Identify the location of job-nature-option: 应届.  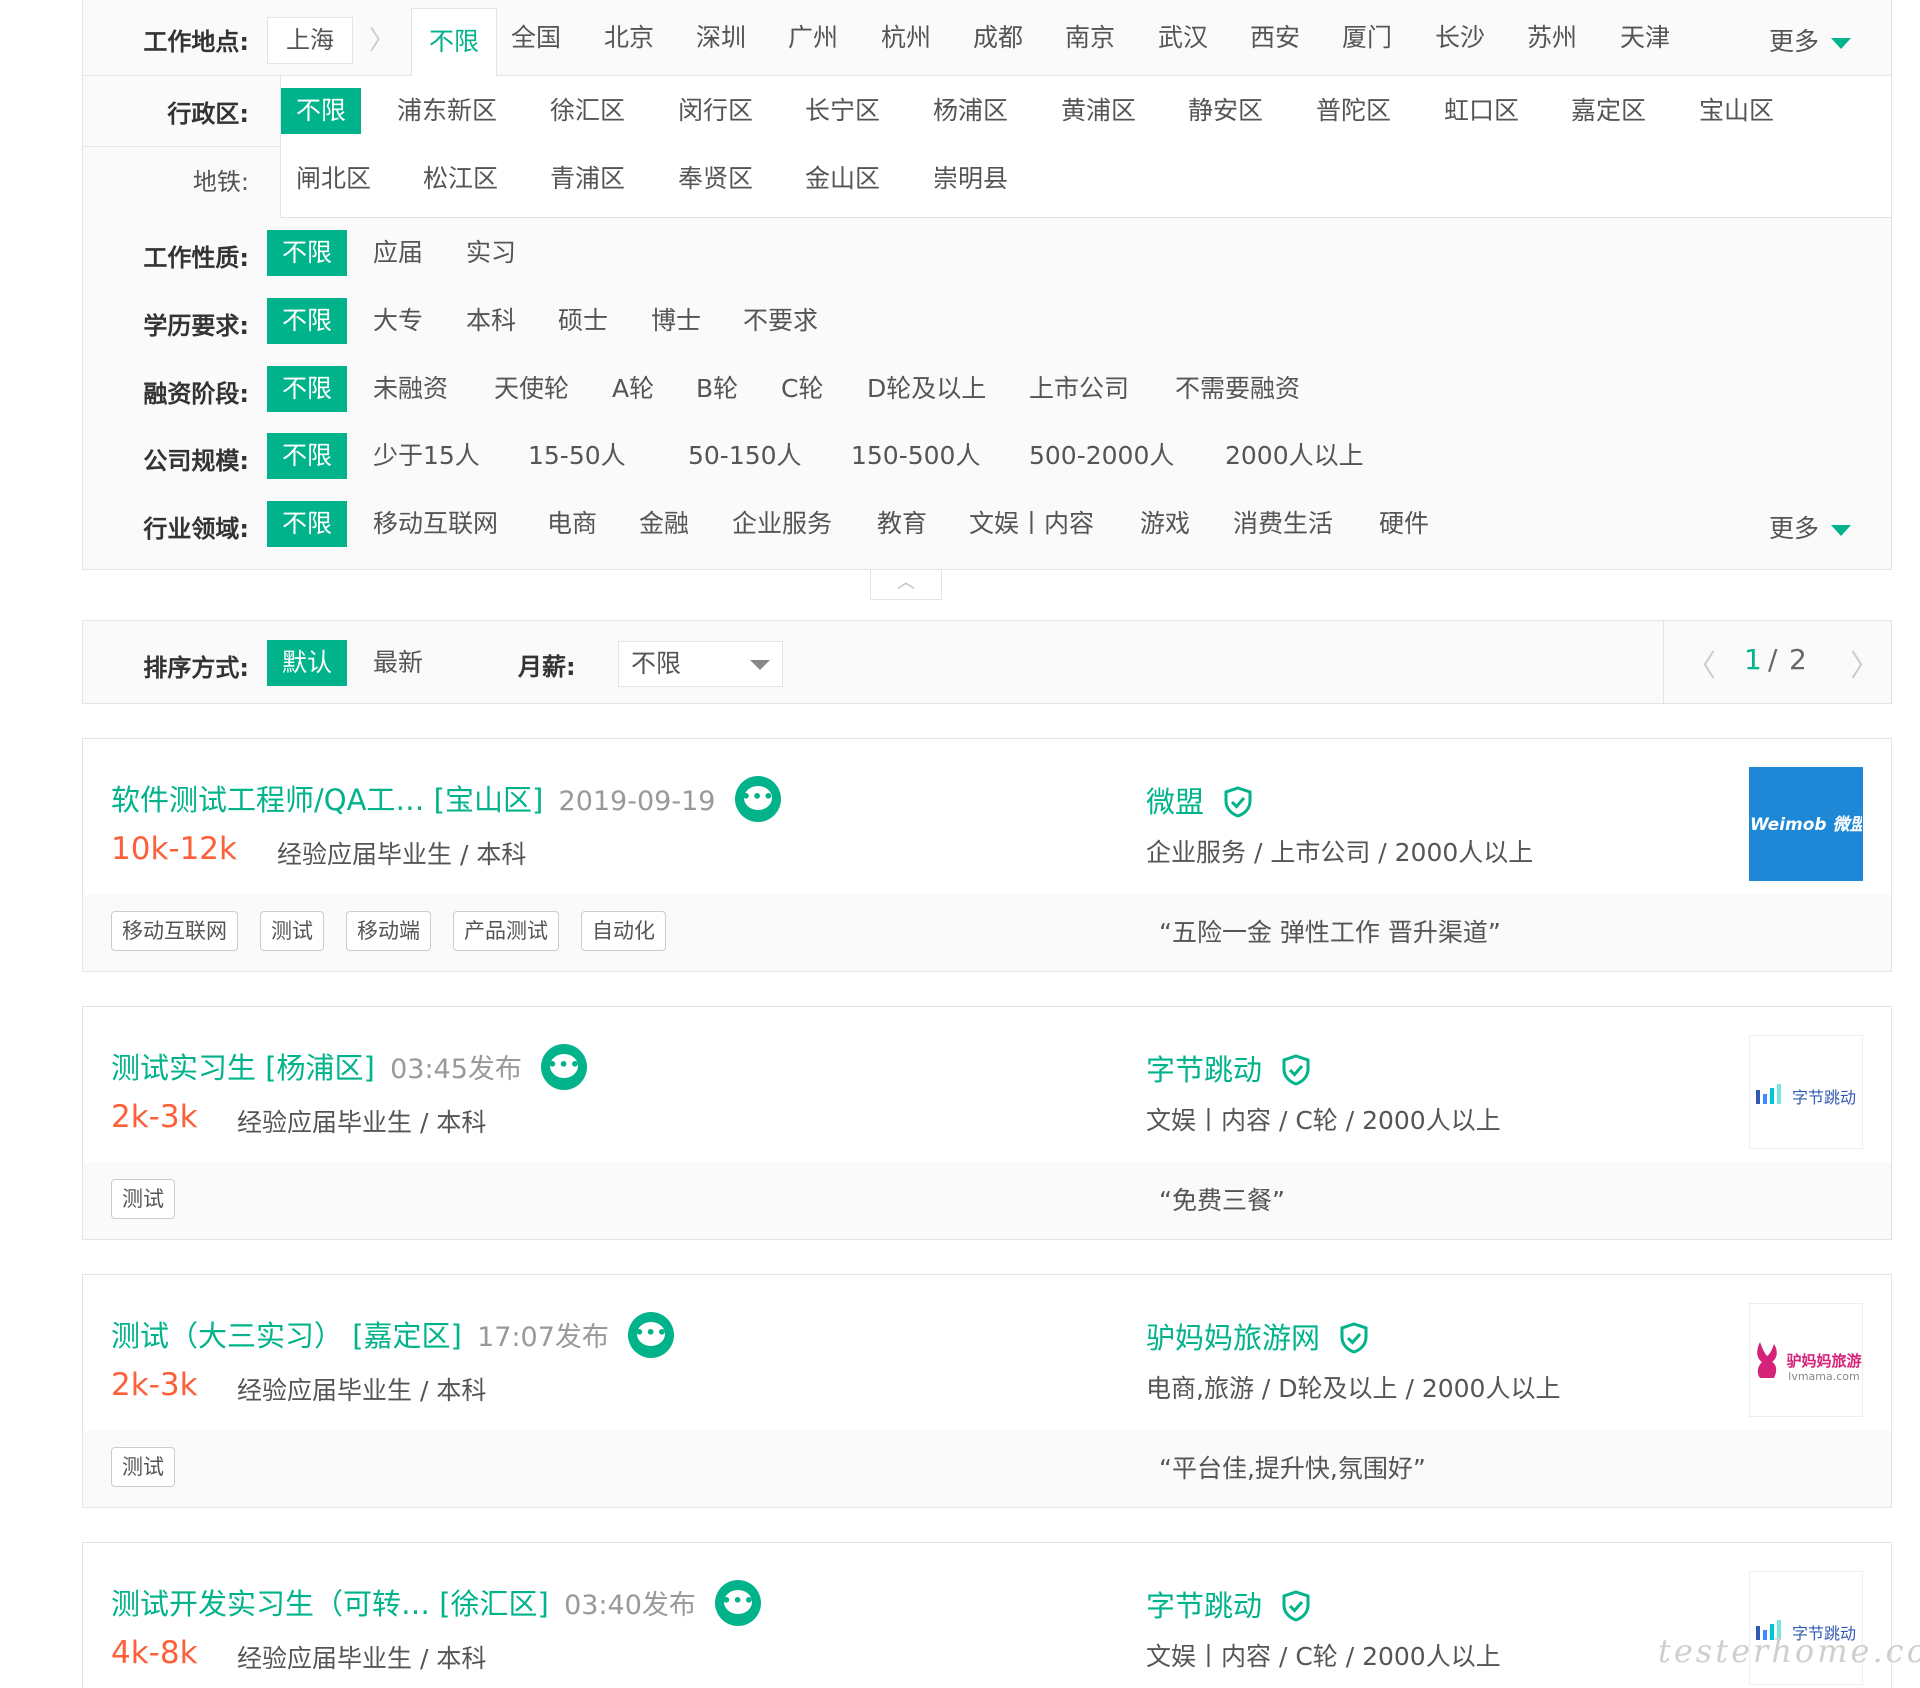
(398, 253).